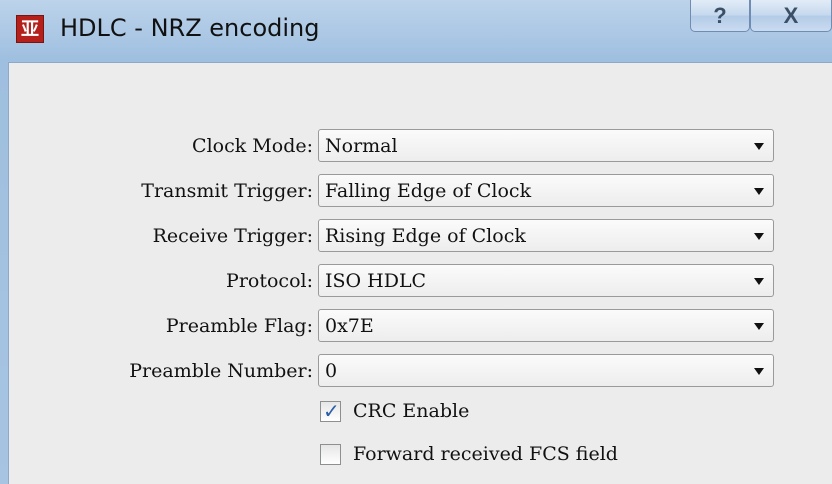 The image size is (832, 484). Describe the element at coordinates (331, 371) in the screenshot. I see `preamble-number-value: 0` at that location.